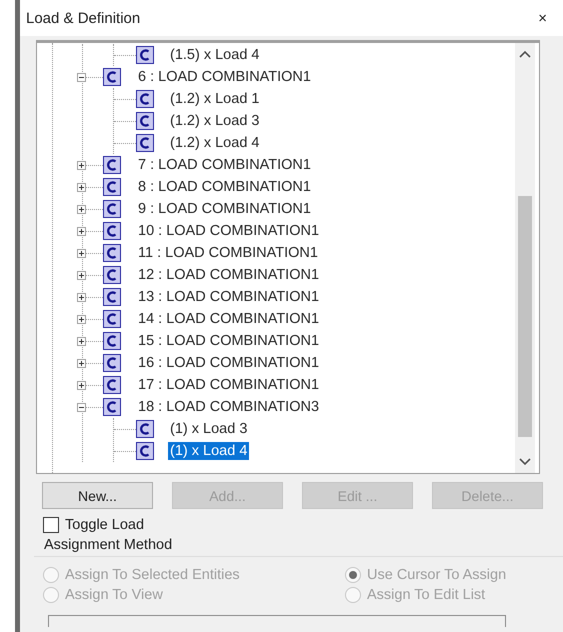 Image resolution: width=563 pixels, height=632 pixels. What do you see at coordinates (229, 275) in the screenshot?
I see `tree-item: 12 : LOAD COMBINATION1` at bounding box center [229, 275].